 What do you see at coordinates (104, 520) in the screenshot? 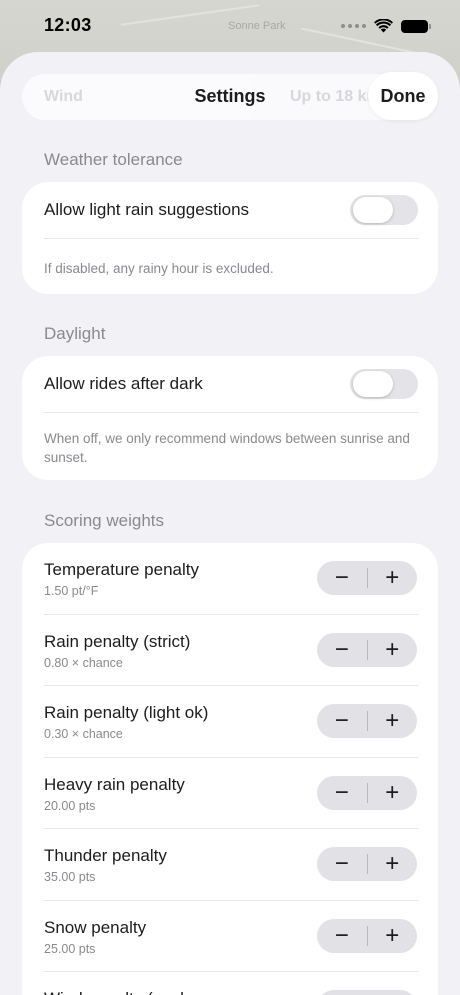
I see `section-header-scoring-weights: Scoring weights` at bounding box center [104, 520].